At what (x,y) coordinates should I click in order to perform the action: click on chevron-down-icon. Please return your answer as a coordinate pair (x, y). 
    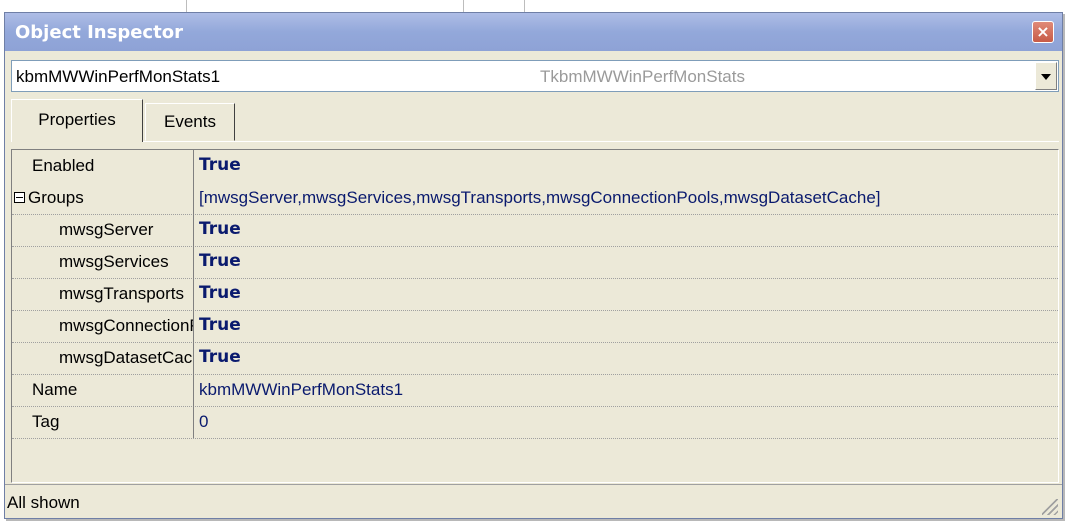
    Looking at the image, I should click on (1046, 77).